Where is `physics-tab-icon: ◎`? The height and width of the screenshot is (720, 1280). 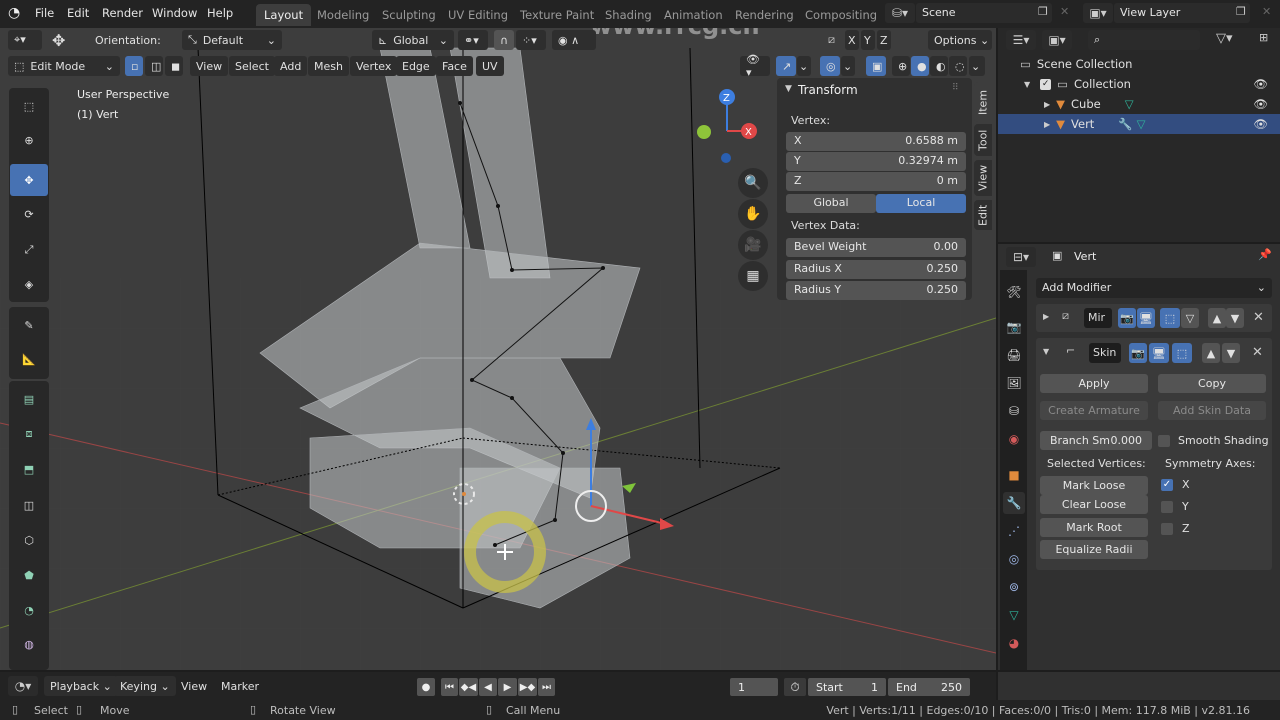
physics-tab-icon: ◎ is located at coordinates (1014, 559).